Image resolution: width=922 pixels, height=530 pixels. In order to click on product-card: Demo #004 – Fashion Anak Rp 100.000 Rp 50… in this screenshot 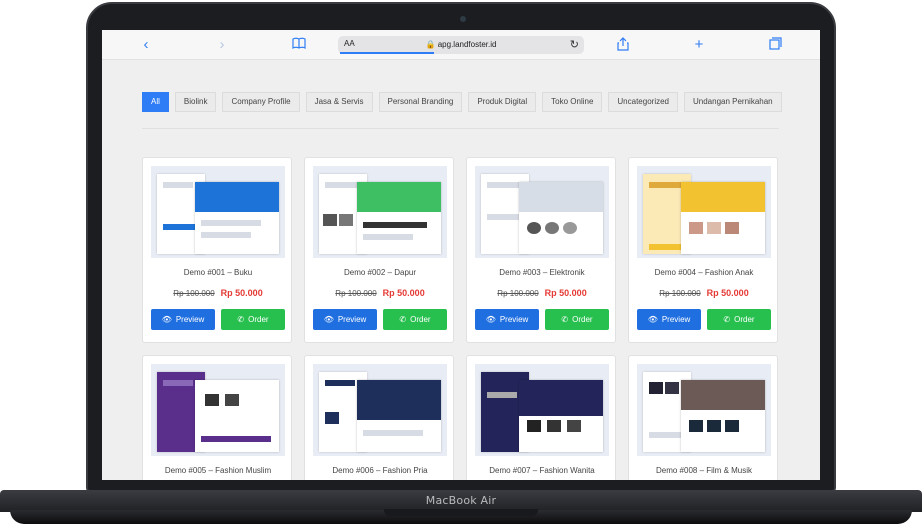, I will do `click(703, 250)`.